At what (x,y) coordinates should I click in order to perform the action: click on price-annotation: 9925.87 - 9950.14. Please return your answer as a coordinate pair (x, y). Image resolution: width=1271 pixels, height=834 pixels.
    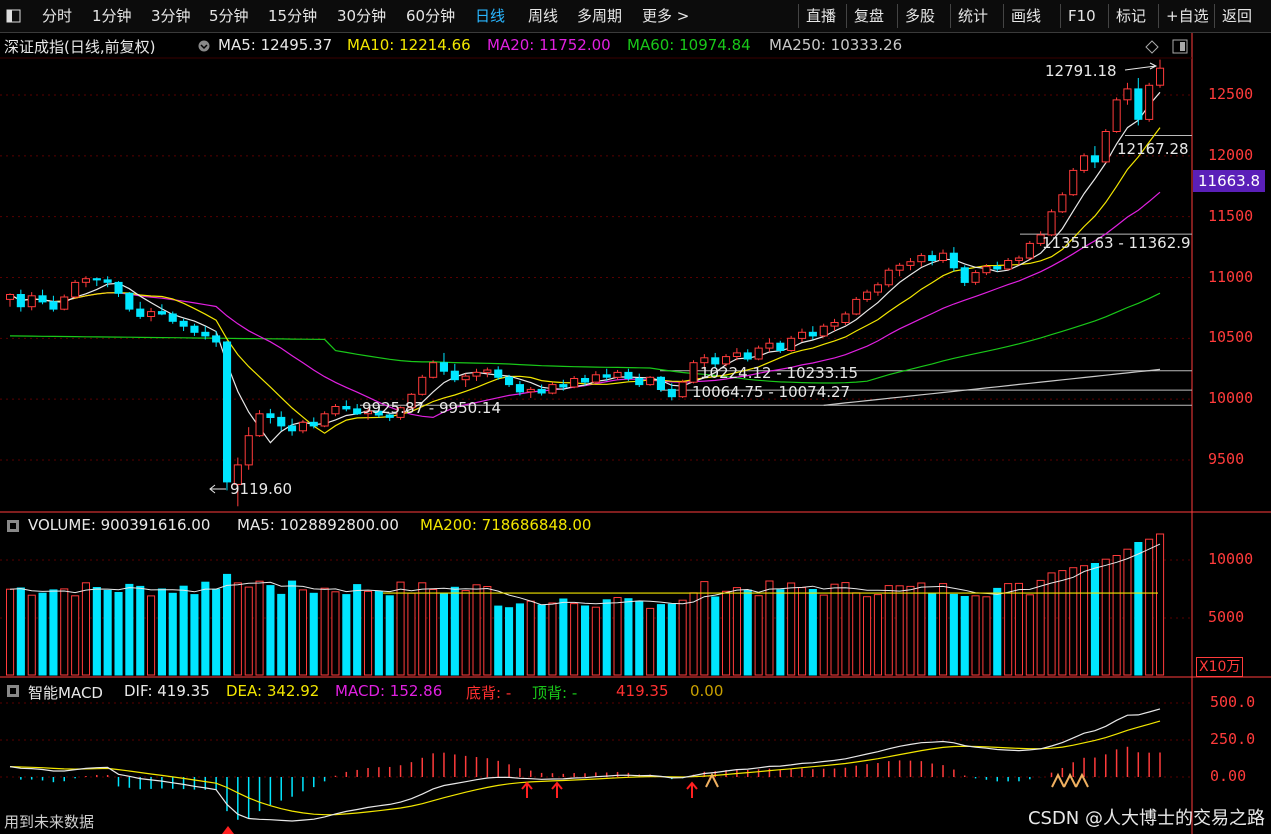
    Looking at the image, I should click on (431, 408).